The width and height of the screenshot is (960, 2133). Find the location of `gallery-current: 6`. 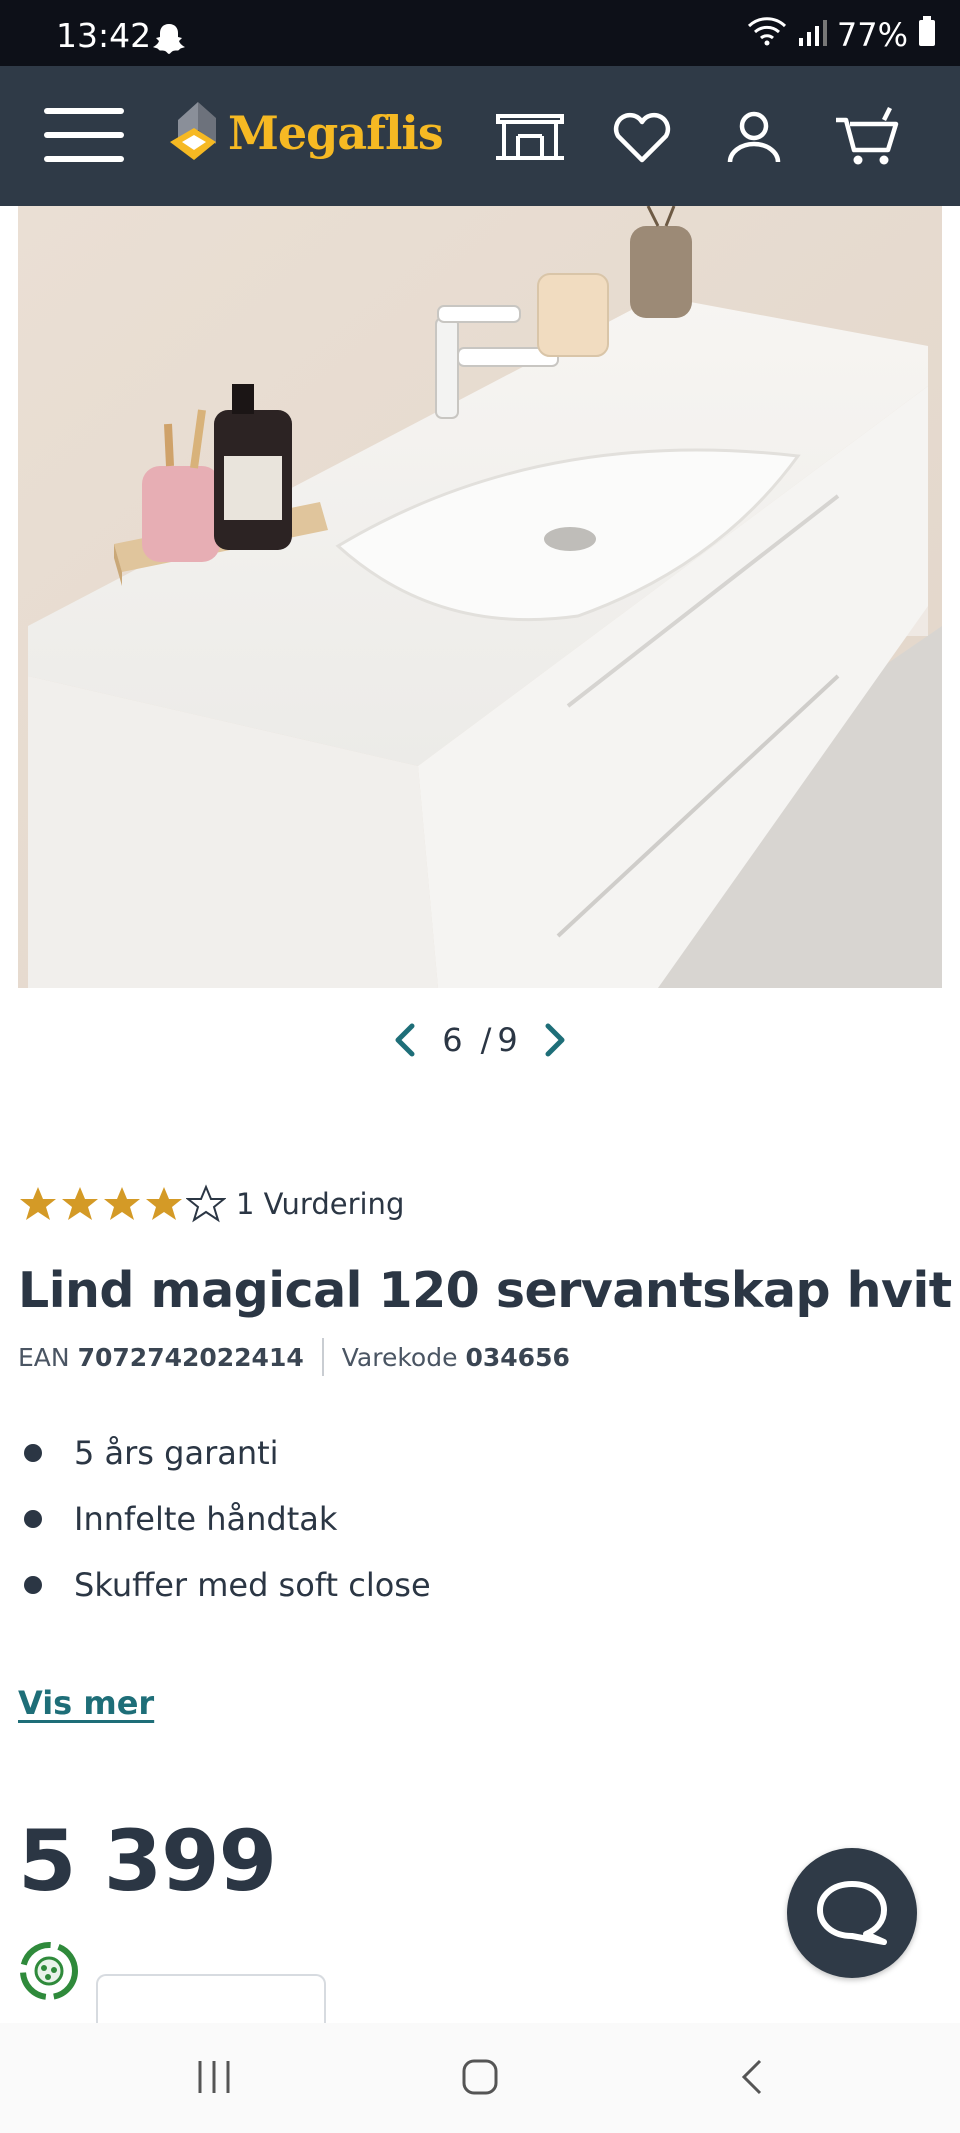

gallery-current: 6 is located at coordinates (452, 1040).